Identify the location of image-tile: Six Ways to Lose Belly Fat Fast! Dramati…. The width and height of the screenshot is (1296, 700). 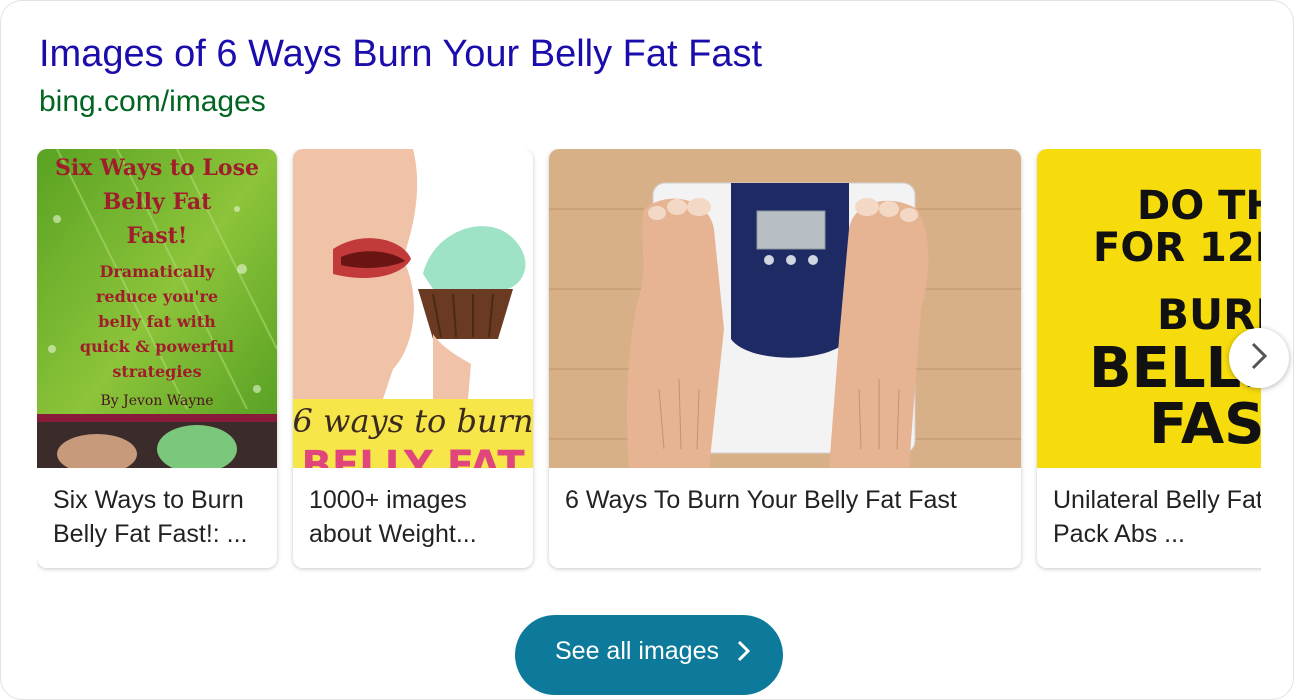
(157, 358).